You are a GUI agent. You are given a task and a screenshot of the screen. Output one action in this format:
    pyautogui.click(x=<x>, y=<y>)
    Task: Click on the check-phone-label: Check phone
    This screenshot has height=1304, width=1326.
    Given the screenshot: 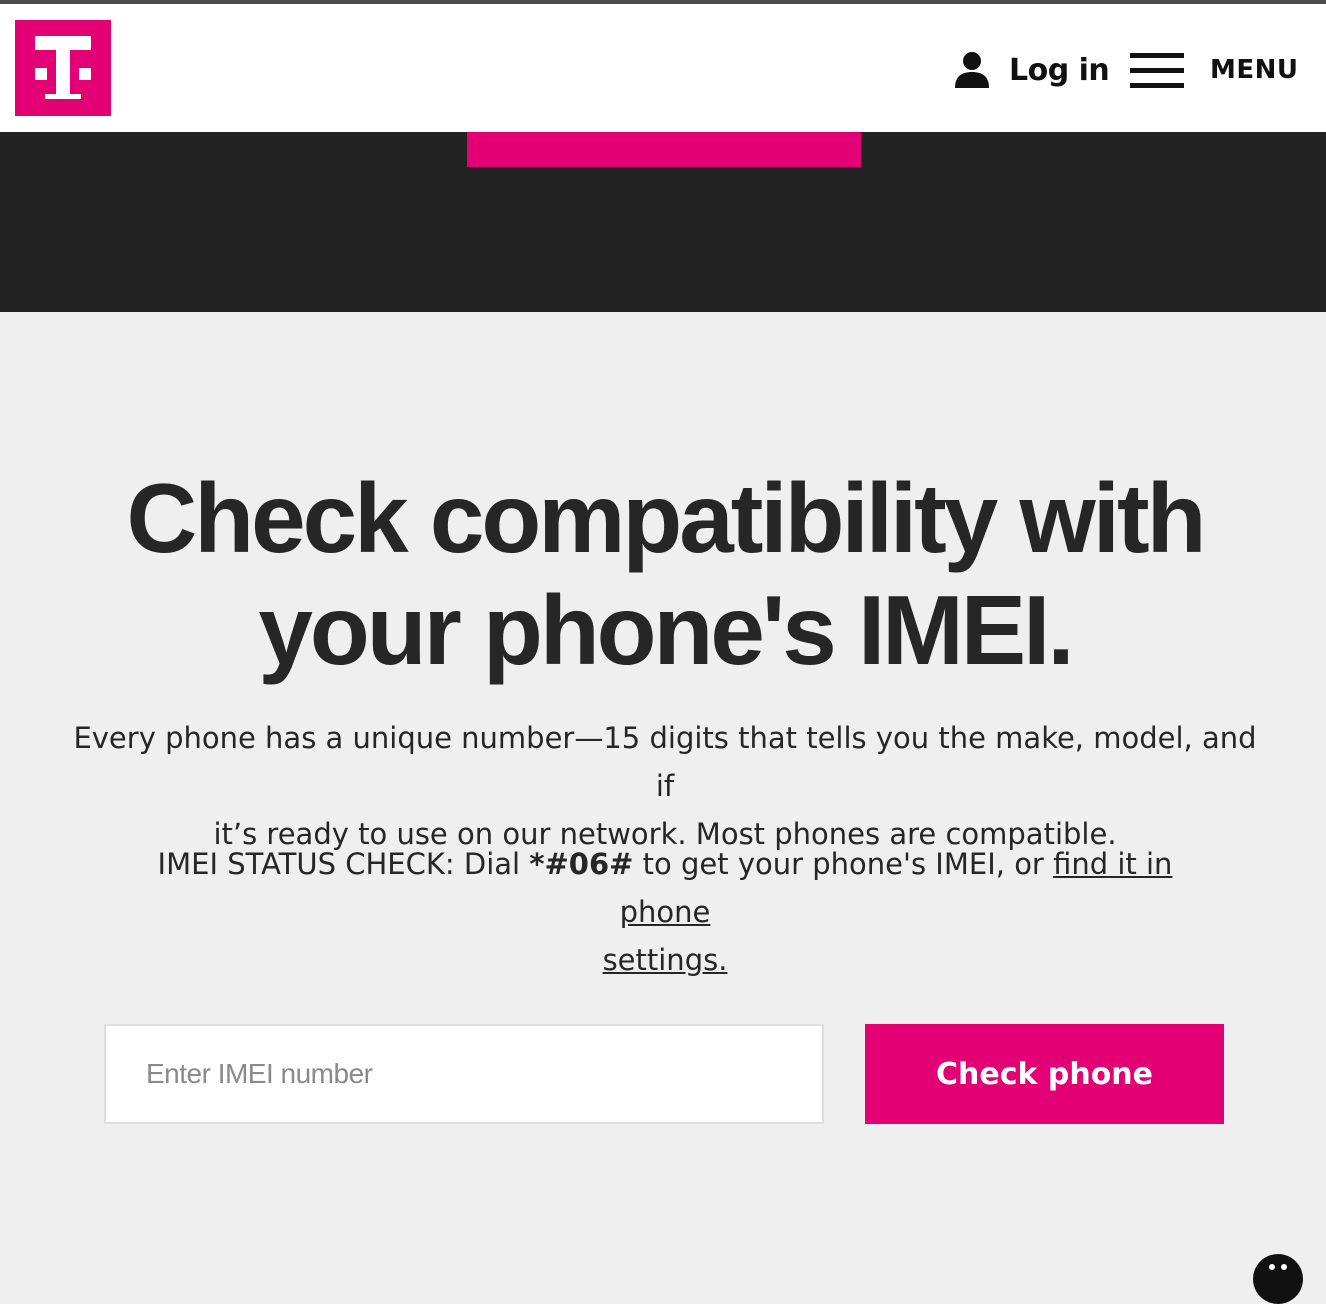 What is the action you would take?
    pyautogui.click(x=1044, y=1074)
    